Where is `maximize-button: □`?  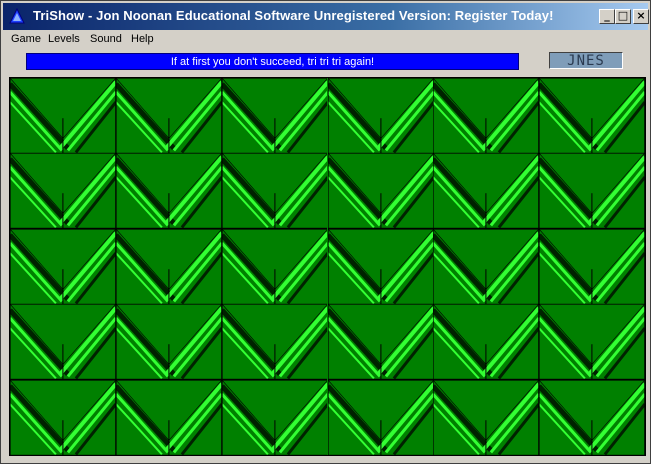 maximize-button: □ is located at coordinates (623, 16).